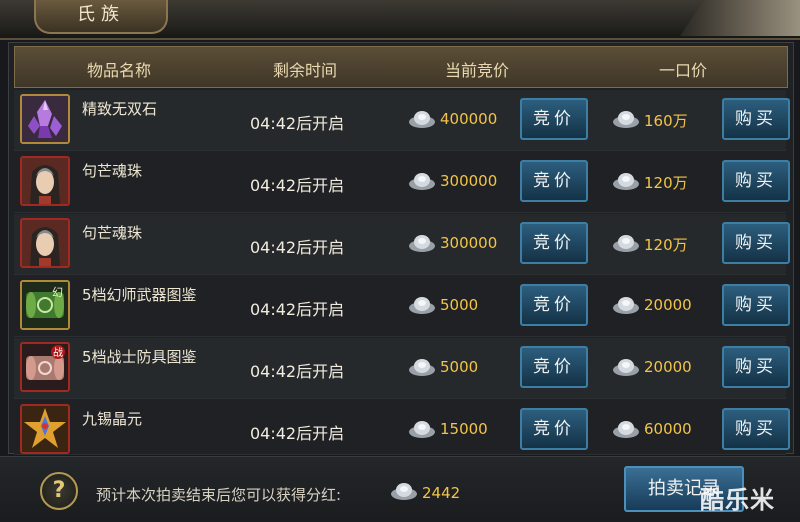 The width and height of the screenshot is (800, 522). I want to click on red-scroll-icon: 战, so click(45, 367).